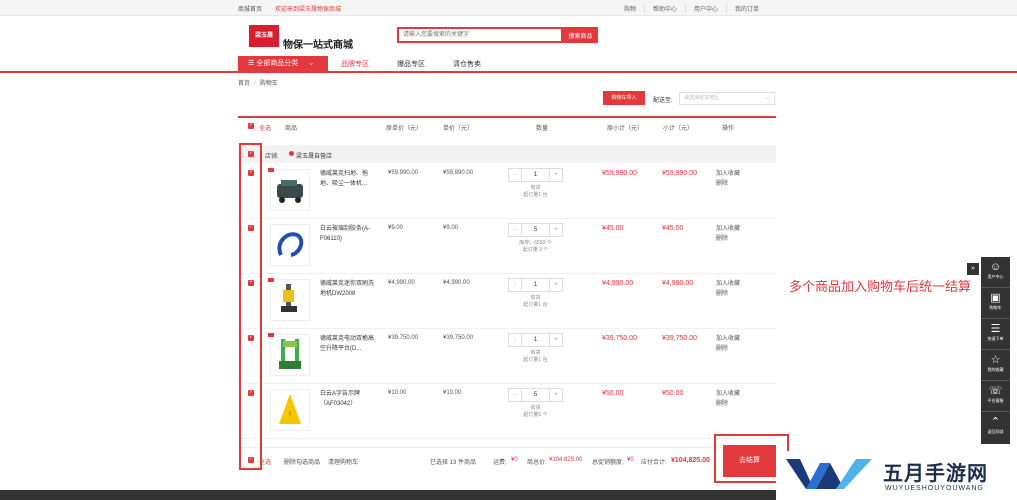 This screenshot has width=1017, height=500. What do you see at coordinates (613, 228) in the screenshot?
I see `orig-subtotal: ¥45.00` at bounding box center [613, 228].